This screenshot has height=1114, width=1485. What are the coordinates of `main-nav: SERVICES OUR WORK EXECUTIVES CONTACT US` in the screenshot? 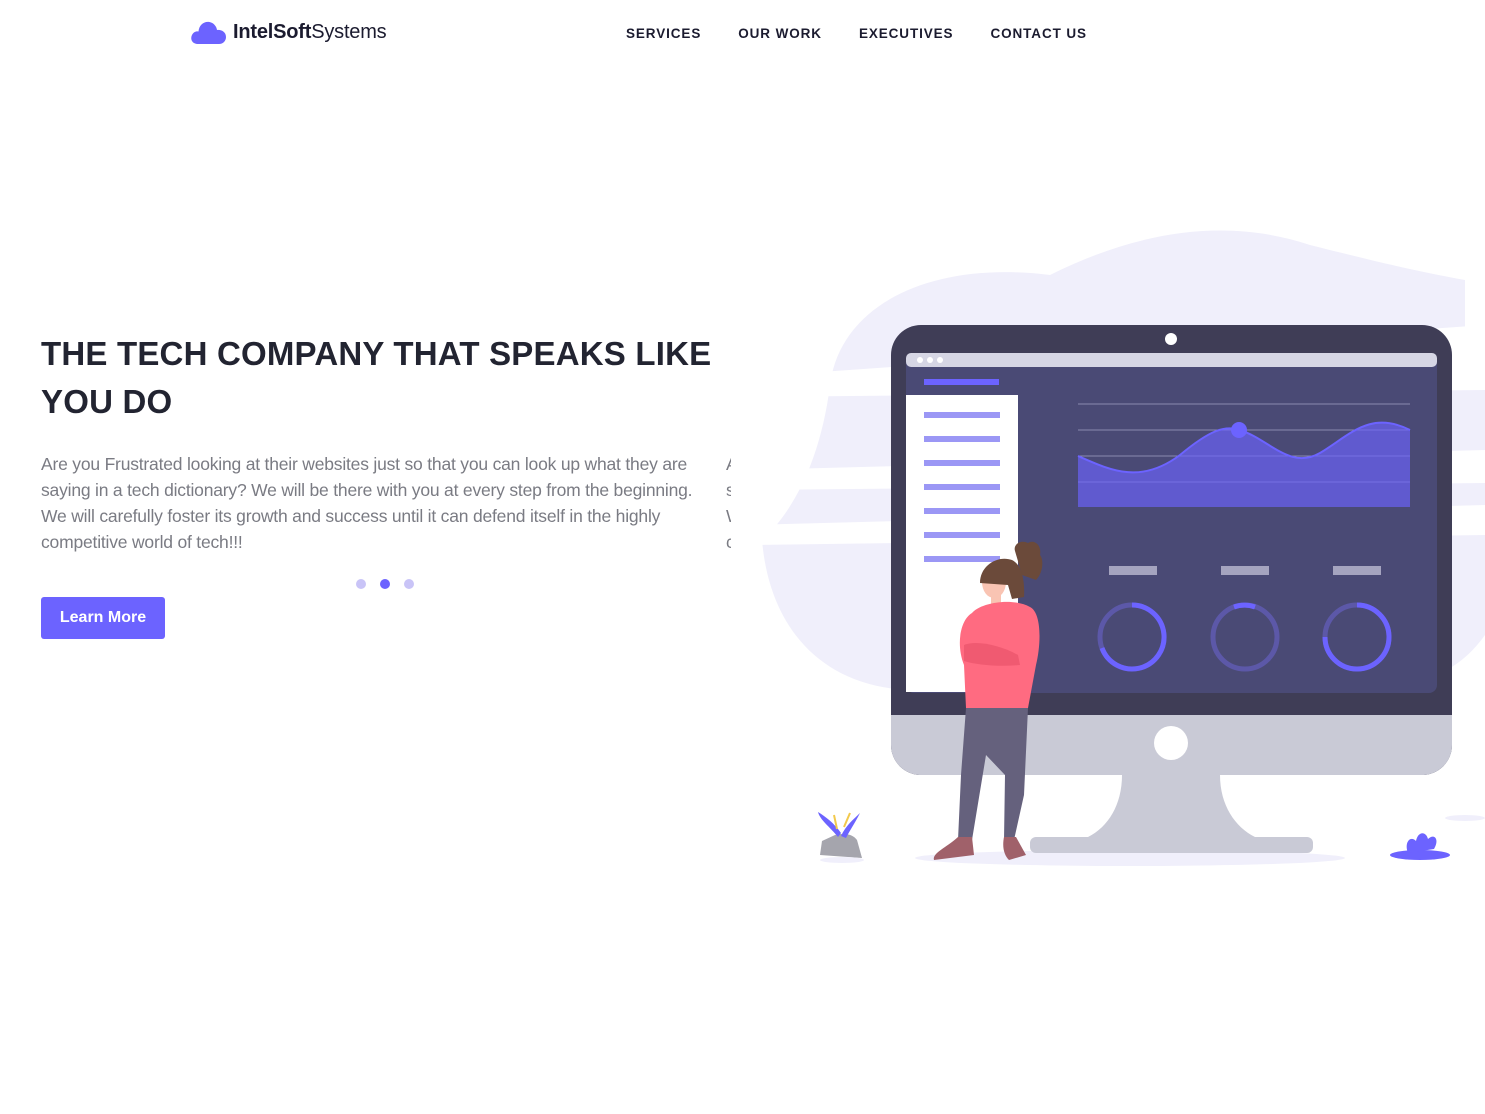 It's located at (875, 33).